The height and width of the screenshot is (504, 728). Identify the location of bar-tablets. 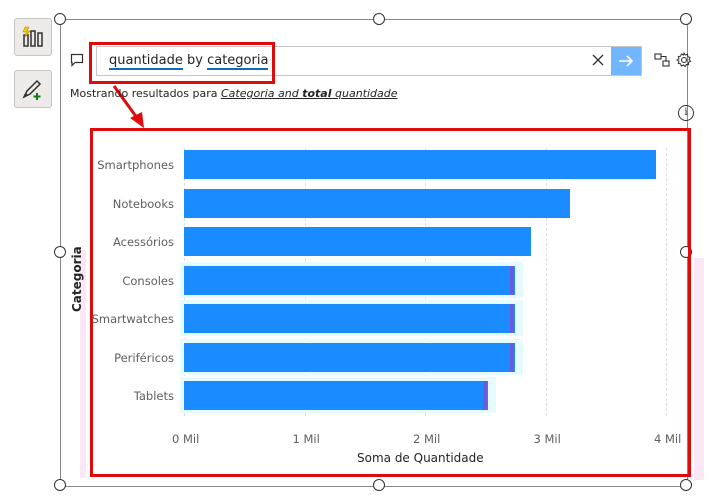
(336, 395).